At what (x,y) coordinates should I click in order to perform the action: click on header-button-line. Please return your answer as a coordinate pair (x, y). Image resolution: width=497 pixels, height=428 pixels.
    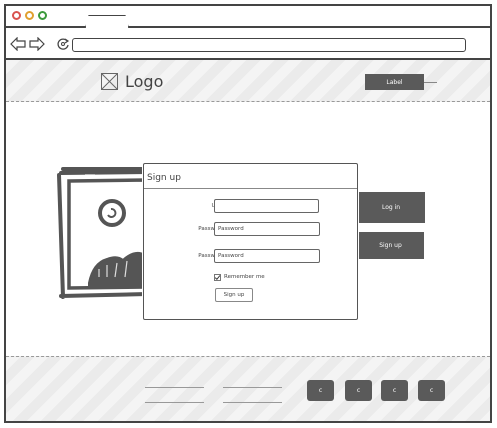
    Looking at the image, I should click on (430, 82).